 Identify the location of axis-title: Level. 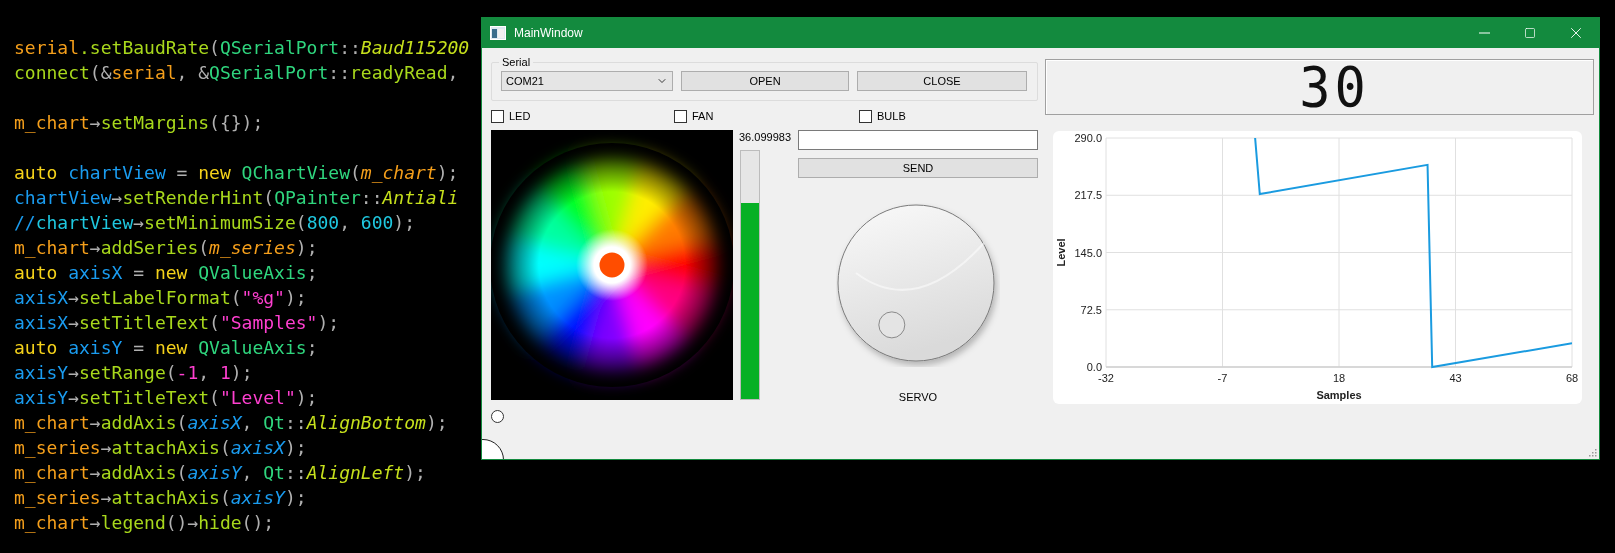
(1061, 252).